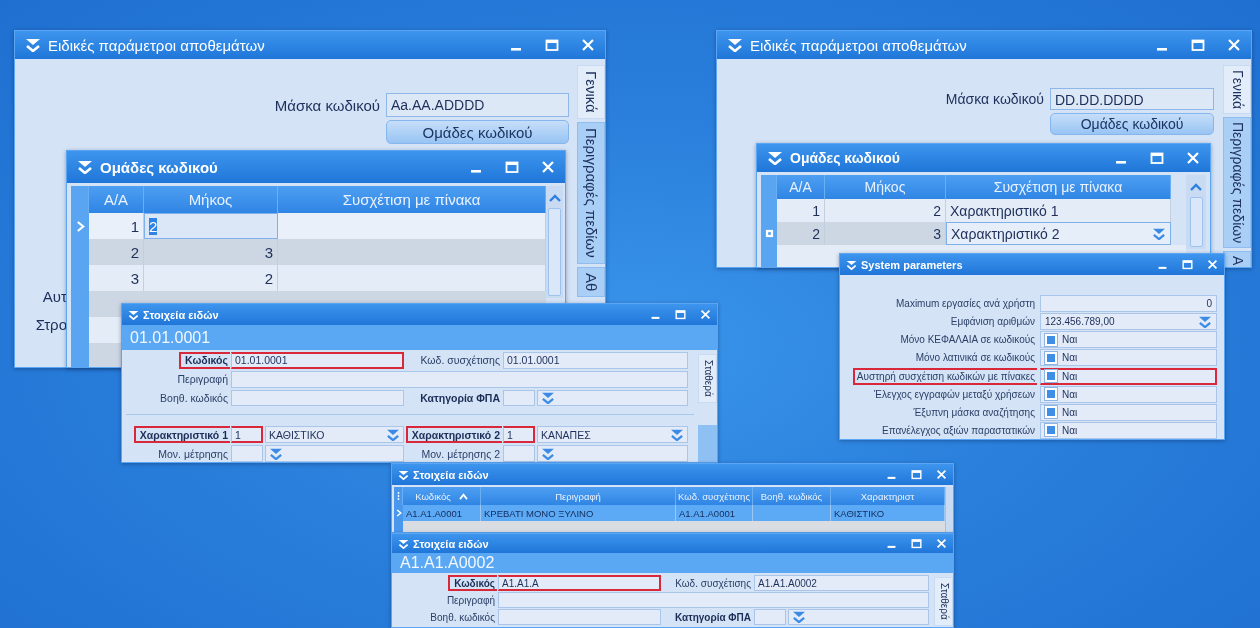 This screenshot has height=628, width=1260. I want to click on record-title: 01.01.0001, so click(419, 337).